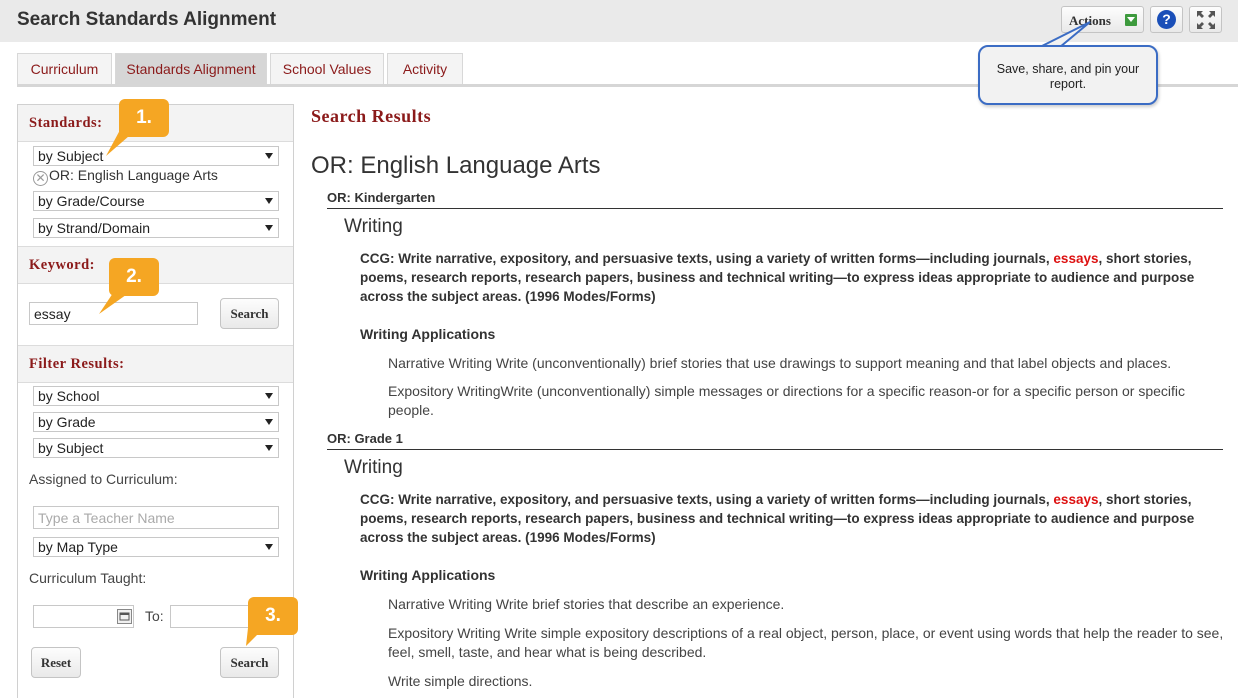 Image resolution: width=1238 pixels, height=698 pixels. I want to click on keyword-search-button: Search, so click(249, 313).